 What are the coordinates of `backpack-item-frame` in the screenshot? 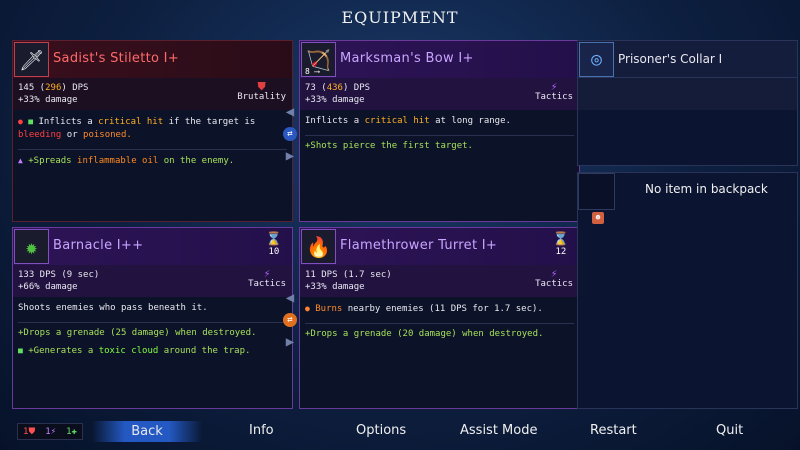 It's located at (596, 191).